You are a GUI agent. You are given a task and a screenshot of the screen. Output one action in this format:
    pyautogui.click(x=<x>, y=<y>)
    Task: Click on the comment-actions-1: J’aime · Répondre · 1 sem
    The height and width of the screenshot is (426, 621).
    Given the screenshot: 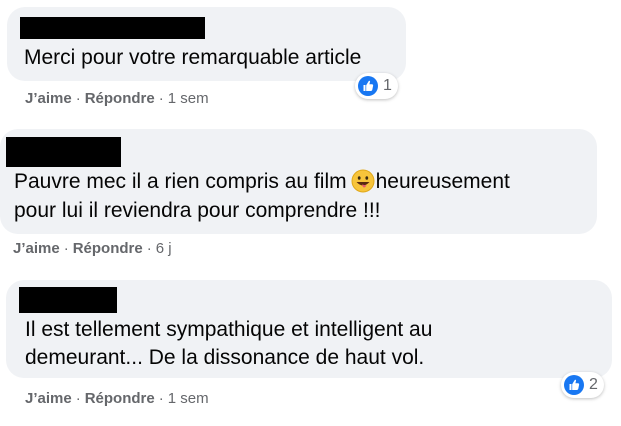 What is the action you would take?
    pyautogui.click(x=117, y=99)
    